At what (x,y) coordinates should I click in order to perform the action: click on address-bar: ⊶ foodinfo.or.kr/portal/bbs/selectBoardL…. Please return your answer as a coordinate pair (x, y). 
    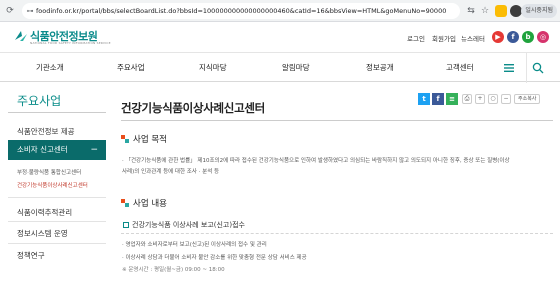
    Looking at the image, I should click on (241, 11).